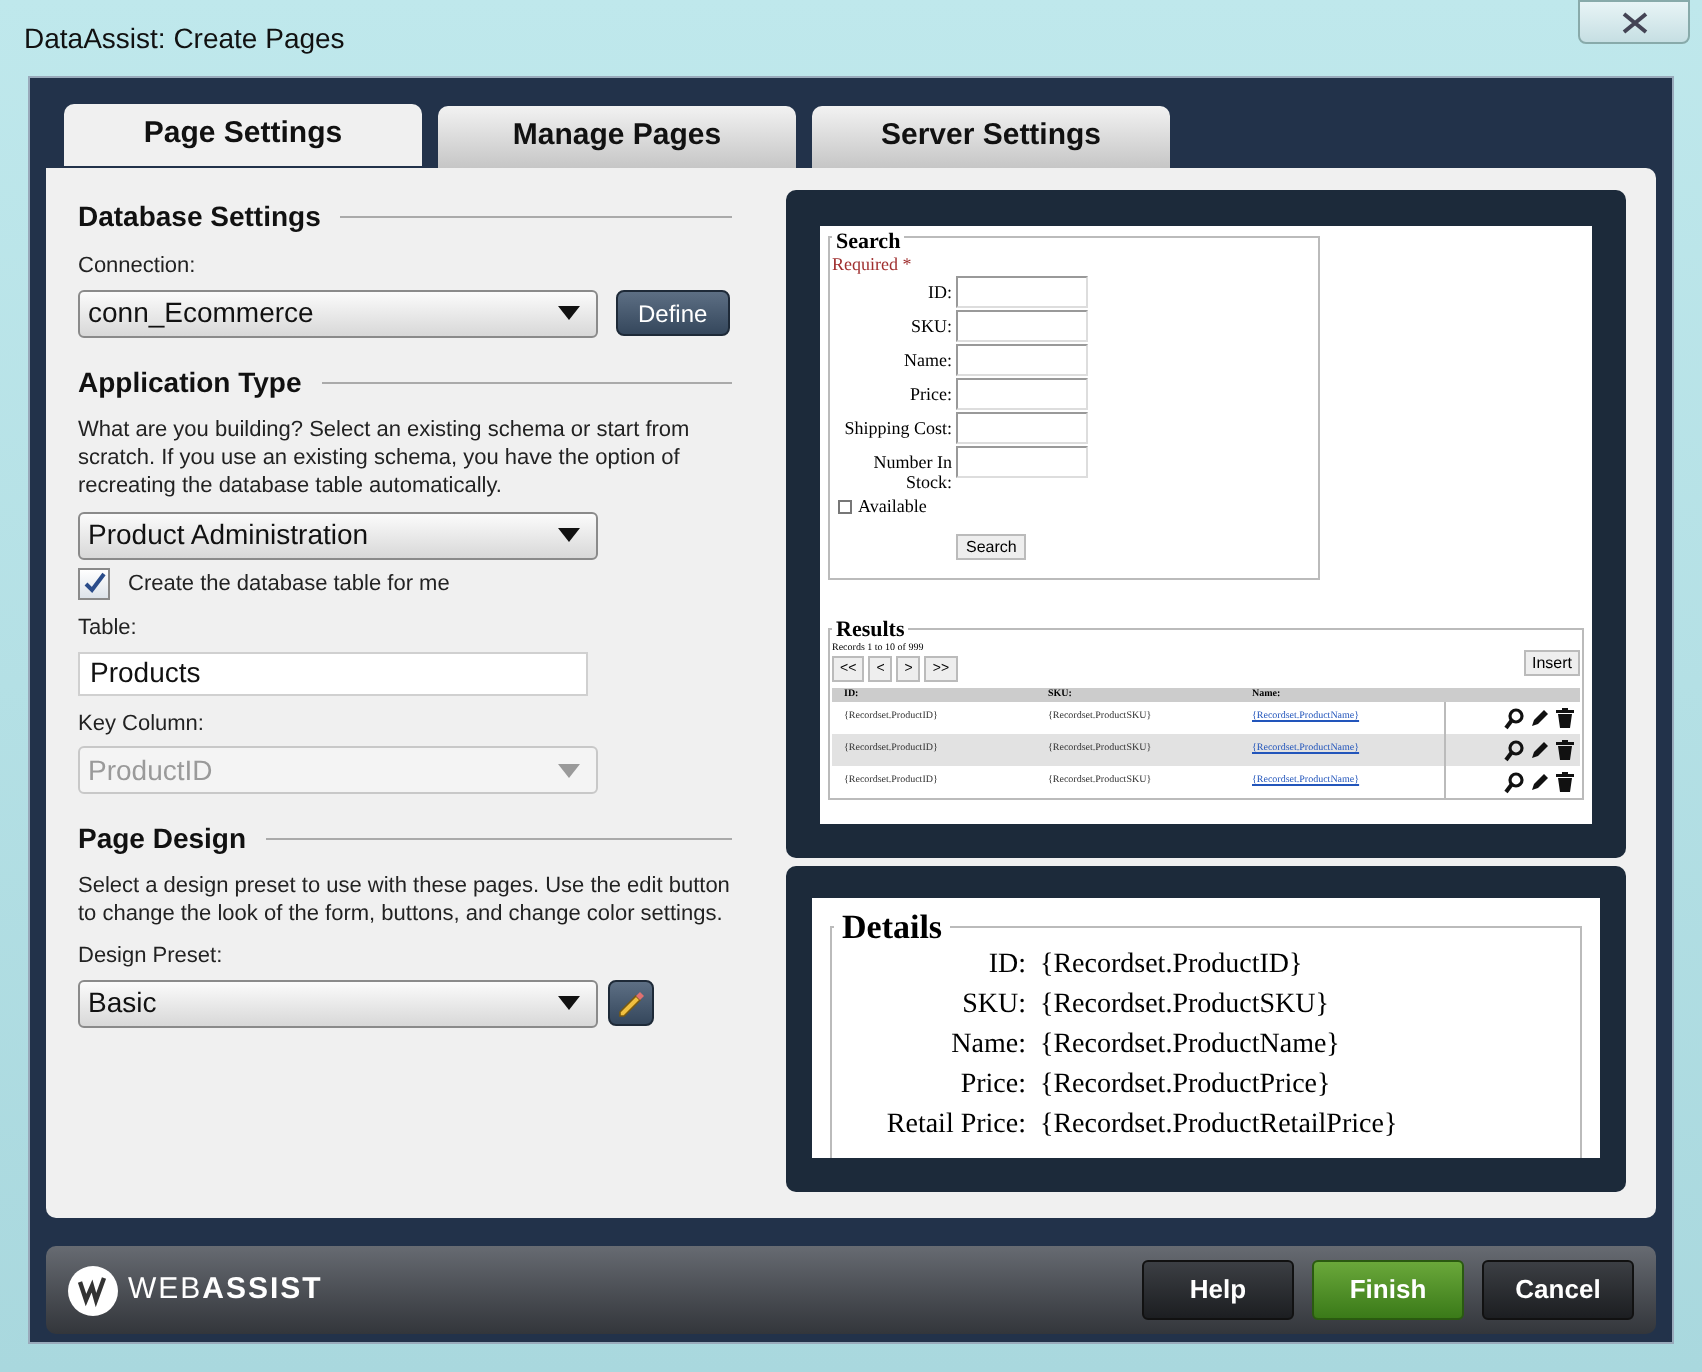 The width and height of the screenshot is (1702, 1372). Describe the element at coordinates (1218, 1290) in the screenshot. I see `dialog-button: Help` at that location.